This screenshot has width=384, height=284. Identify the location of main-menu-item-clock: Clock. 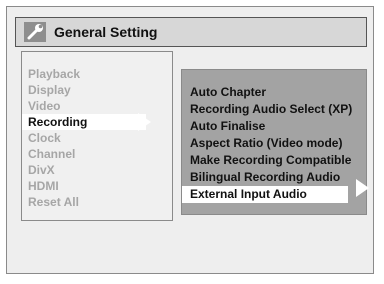
(97, 138).